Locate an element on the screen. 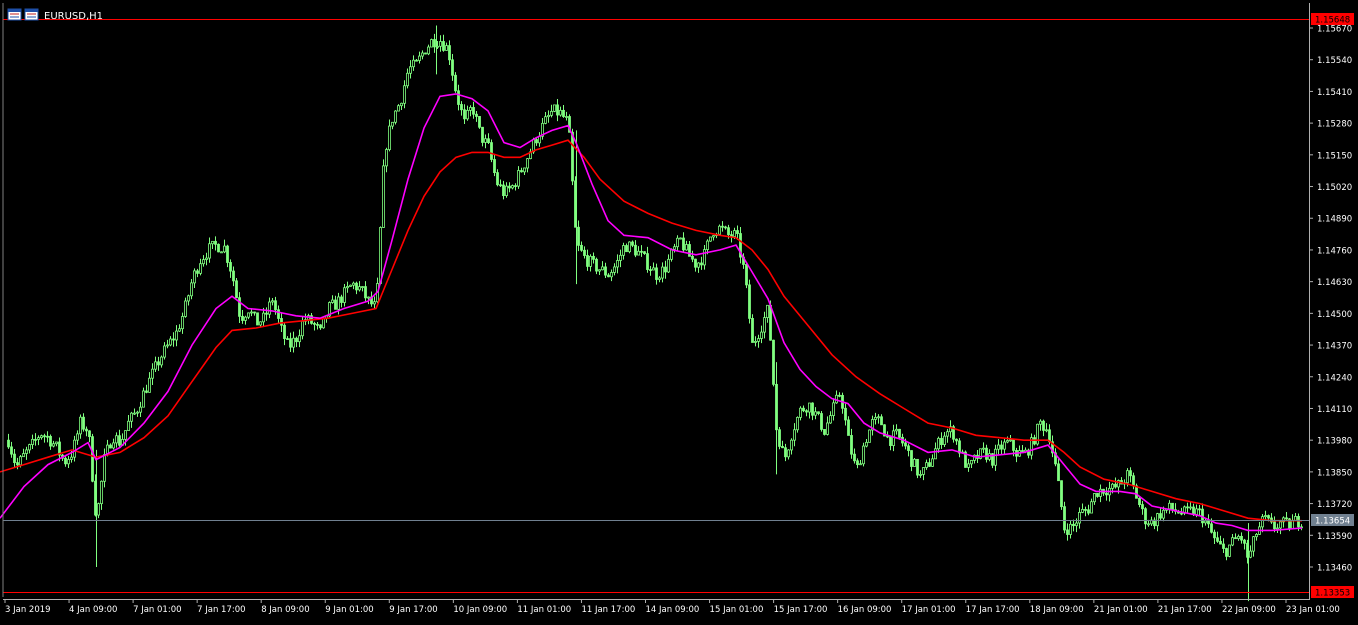 This screenshot has width=1358, height=625. x-tick-label: 11 Jan 01:00 is located at coordinates (544, 610).